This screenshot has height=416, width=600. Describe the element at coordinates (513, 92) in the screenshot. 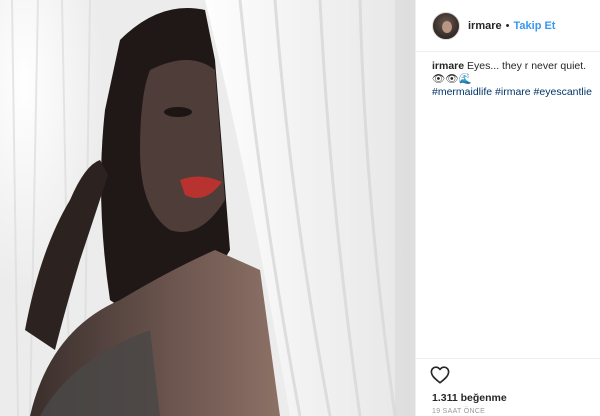

I see `hashtag-link: #irmare` at that location.